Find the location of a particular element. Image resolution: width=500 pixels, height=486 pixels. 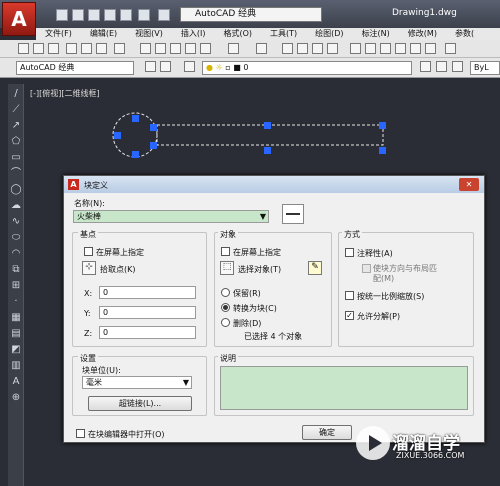

ok-button: 确定 is located at coordinates (327, 432).